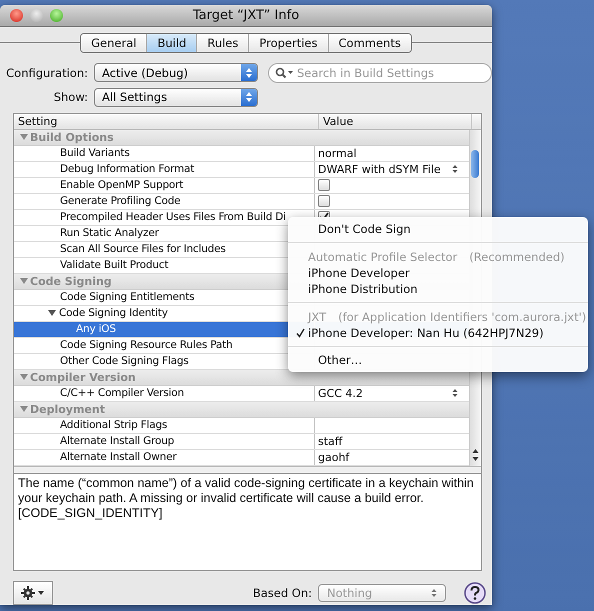 This screenshot has width=594, height=611. I want to click on setting-name: Other Code Signing Flags, so click(124, 361).